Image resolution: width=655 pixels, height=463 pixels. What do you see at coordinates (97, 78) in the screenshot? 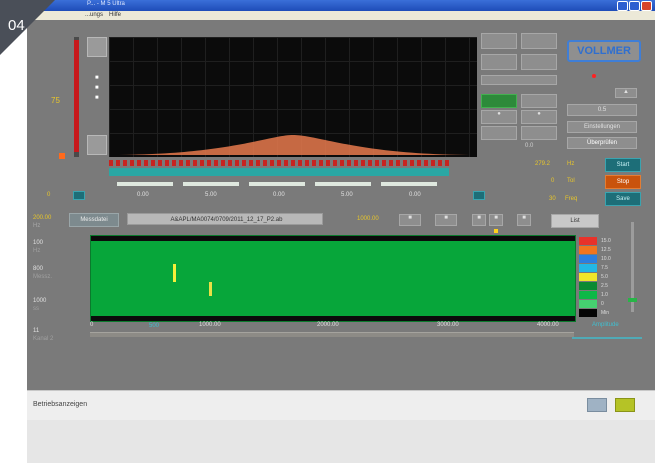
I see `scope-marker-1: ■` at bounding box center [97, 78].